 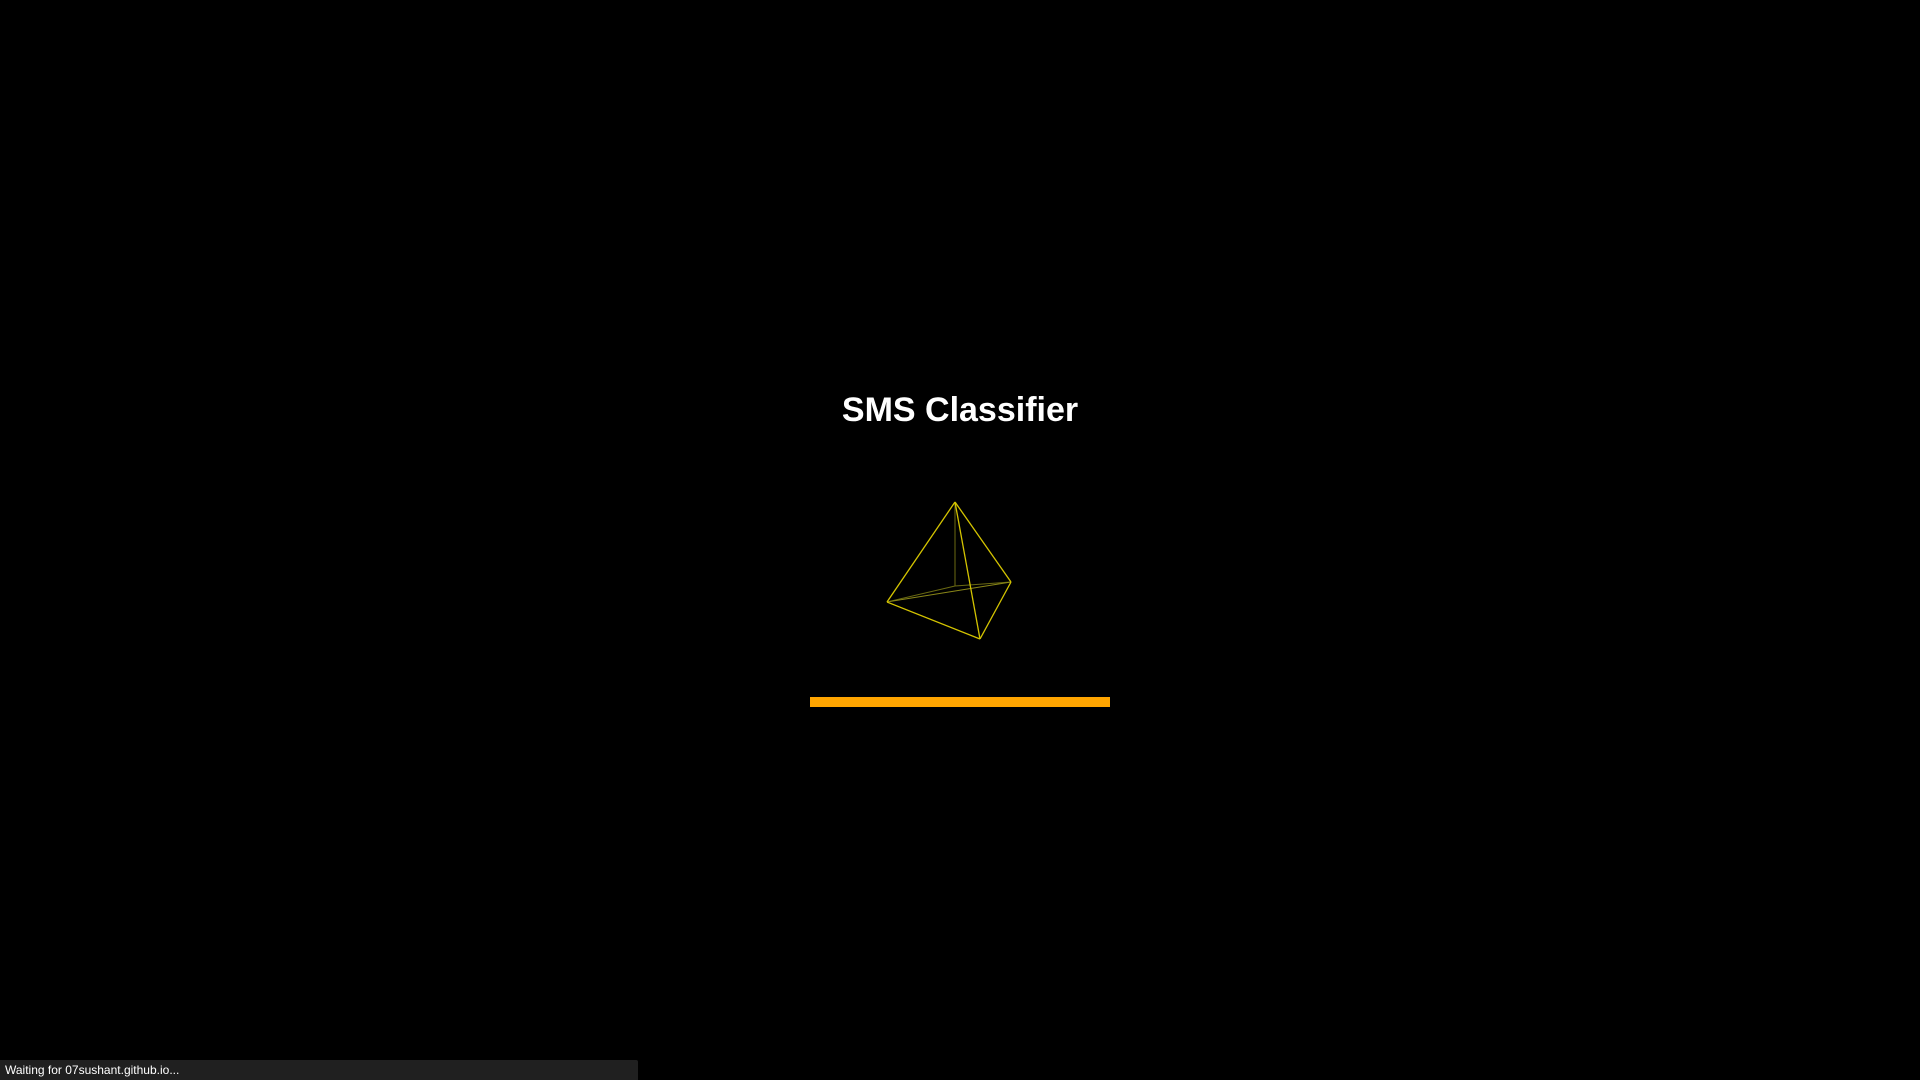 What do you see at coordinates (960, 410) in the screenshot?
I see `page-title: SMS Classifier` at bounding box center [960, 410].